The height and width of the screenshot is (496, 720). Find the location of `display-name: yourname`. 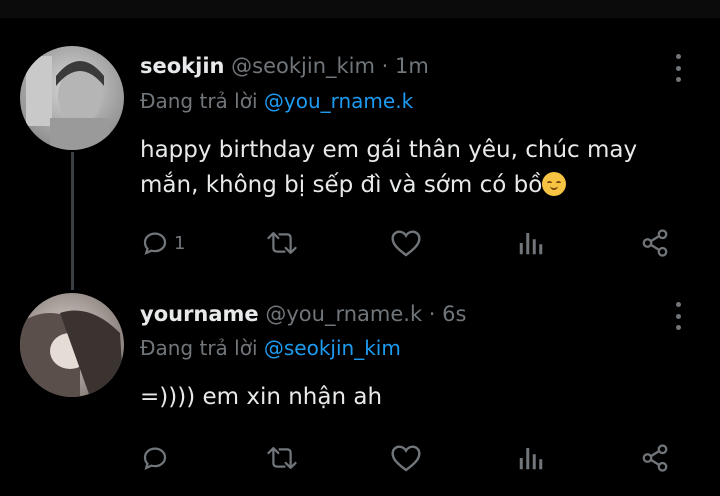

display-name: yourname is located at coordinates (199, 314).